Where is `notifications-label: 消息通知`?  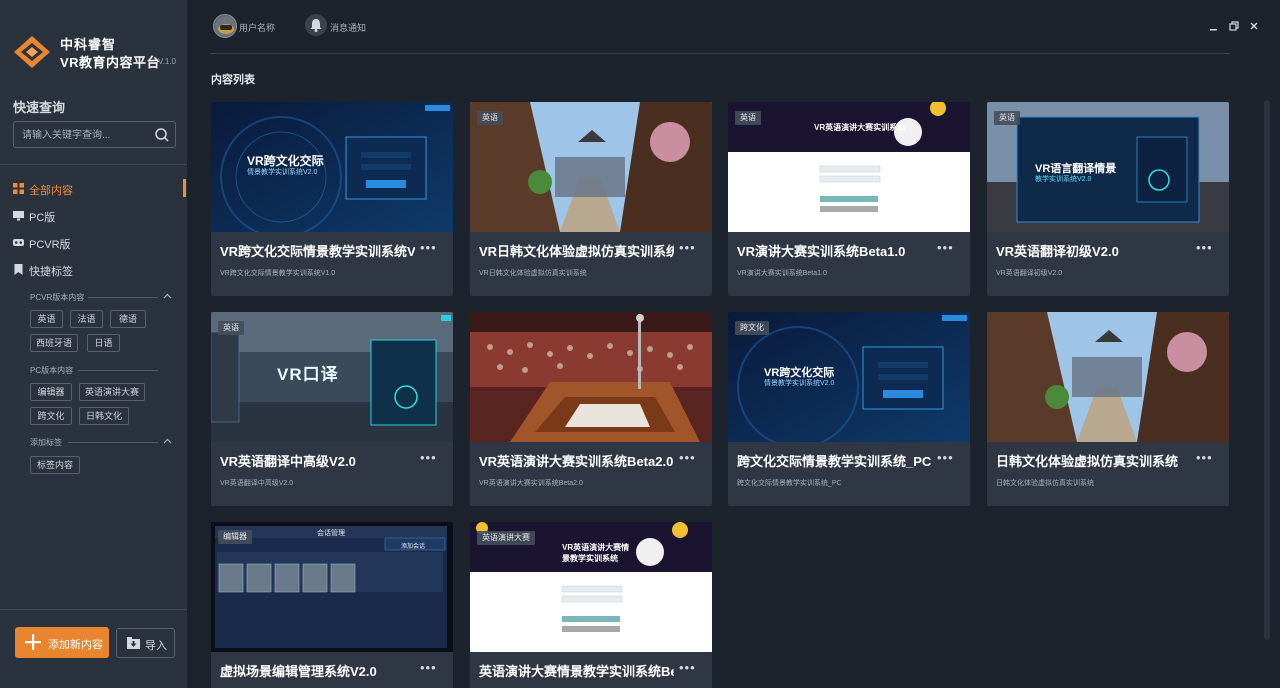
notifications-label: 消息通知 is located at coordinates (348, 27).